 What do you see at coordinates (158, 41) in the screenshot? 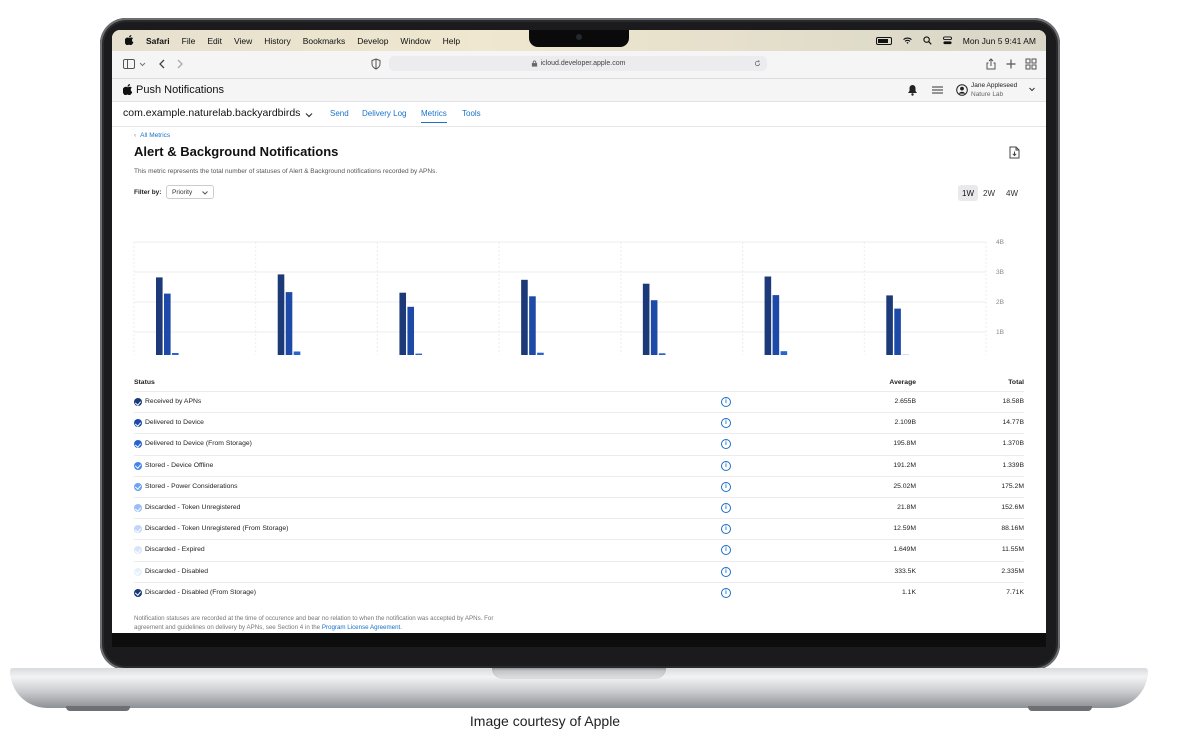
I see `menu-app-name: Safari` at bounding box center [158, 41].